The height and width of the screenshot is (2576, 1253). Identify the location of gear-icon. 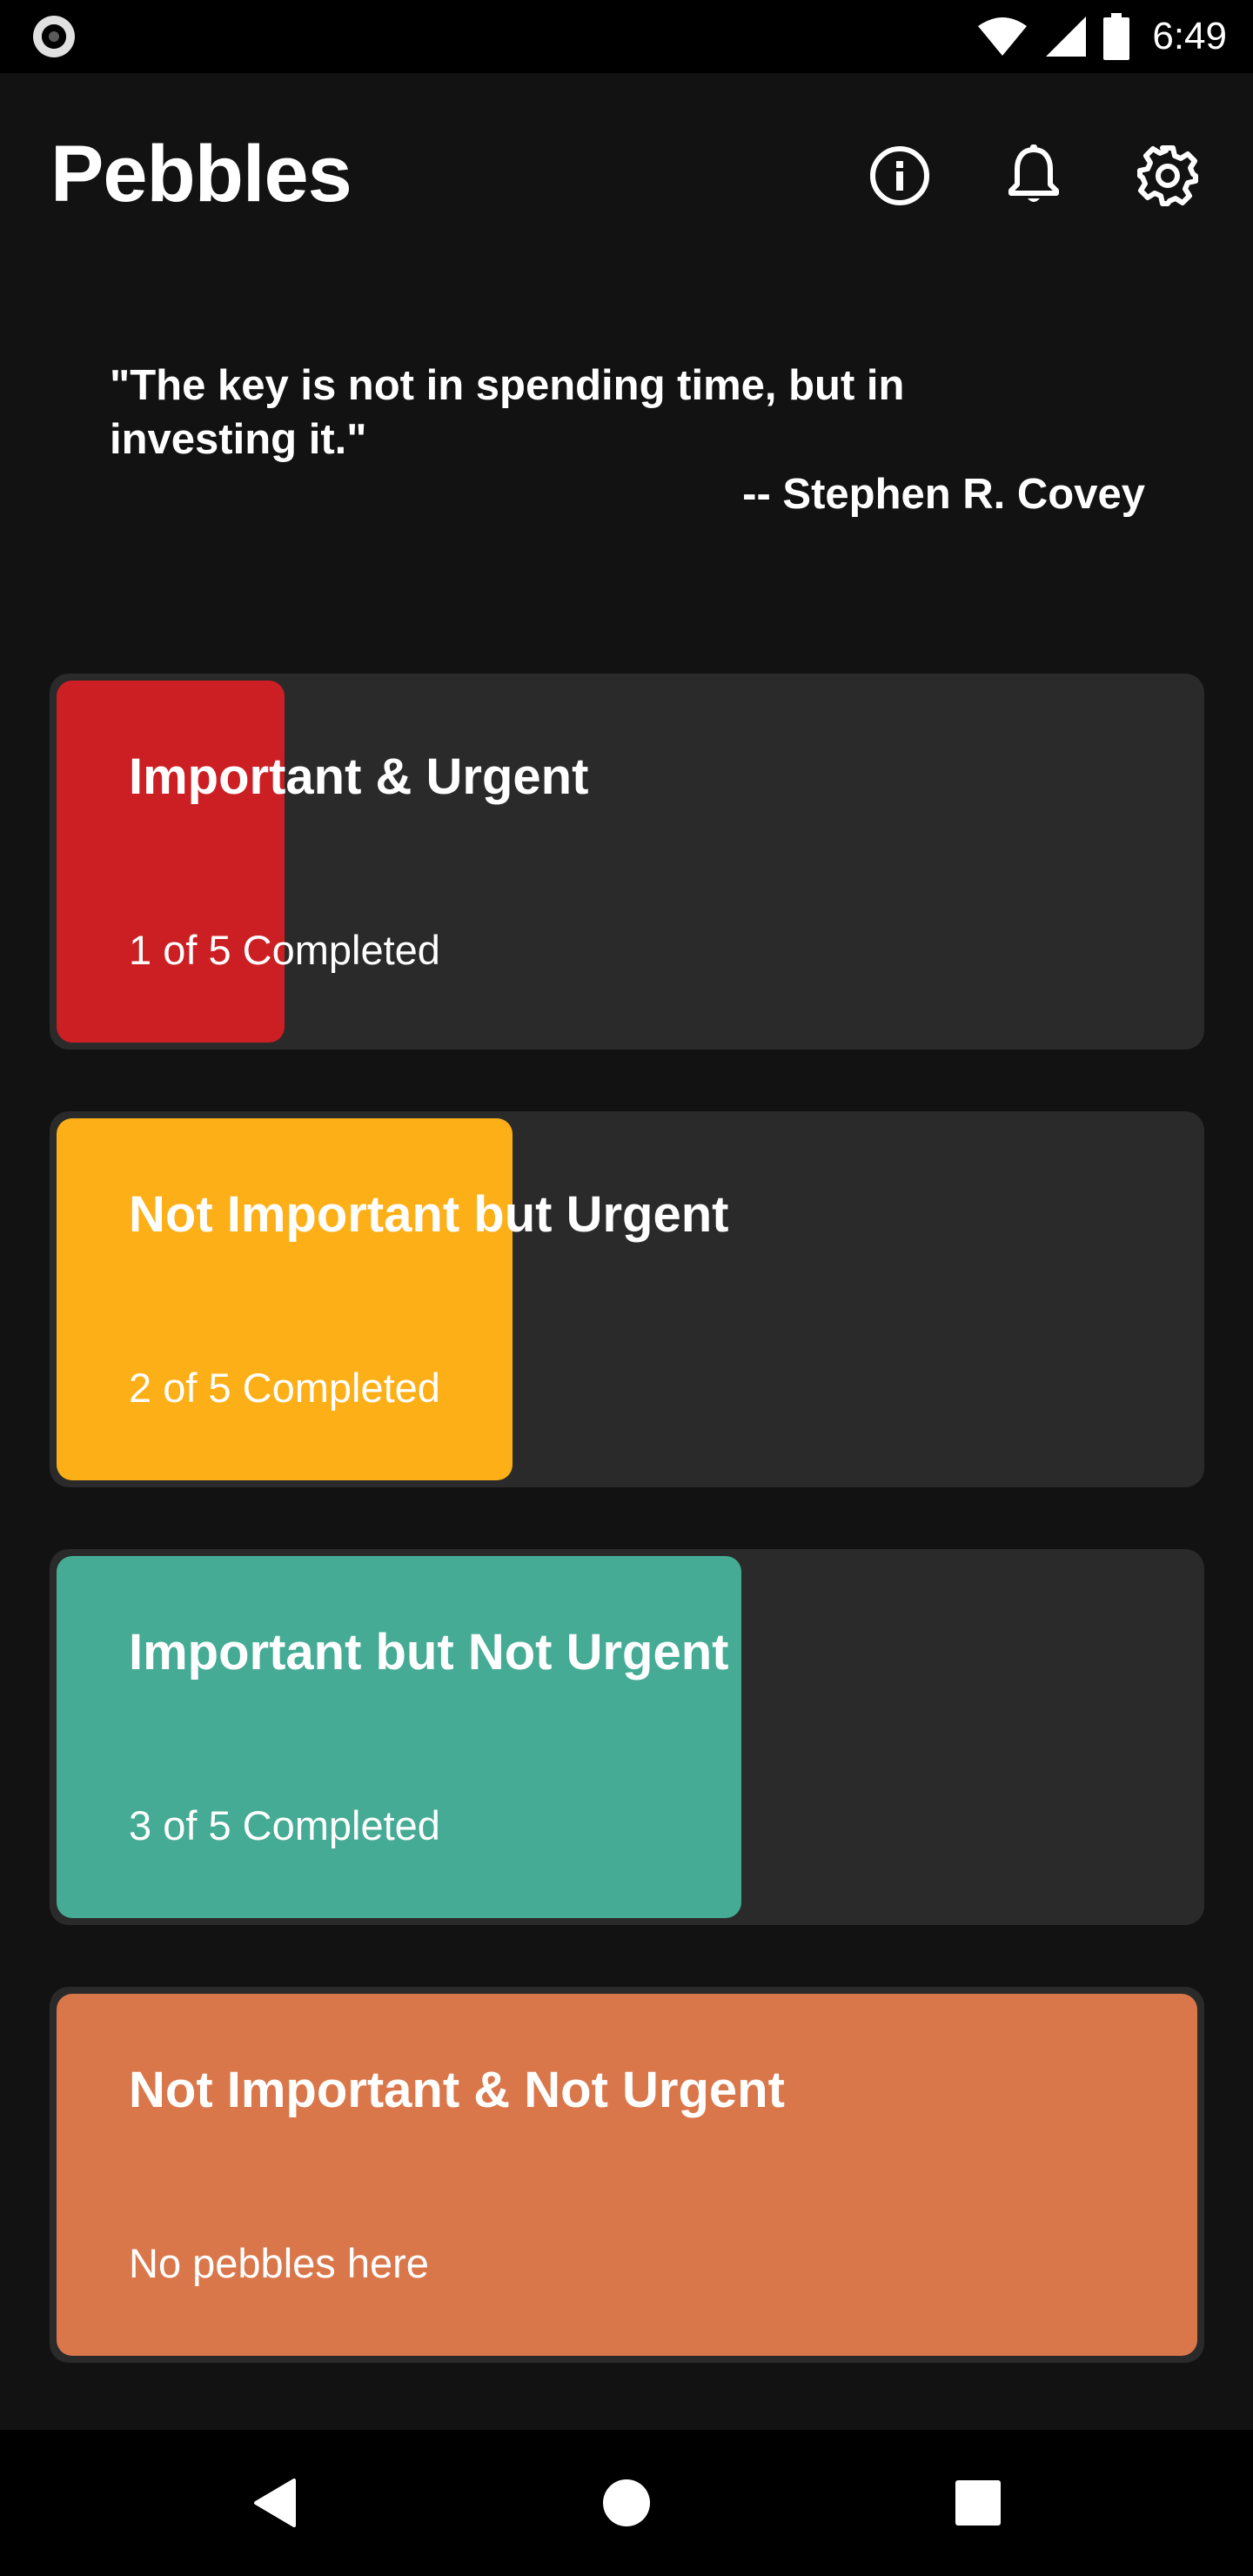
(1167, 175).